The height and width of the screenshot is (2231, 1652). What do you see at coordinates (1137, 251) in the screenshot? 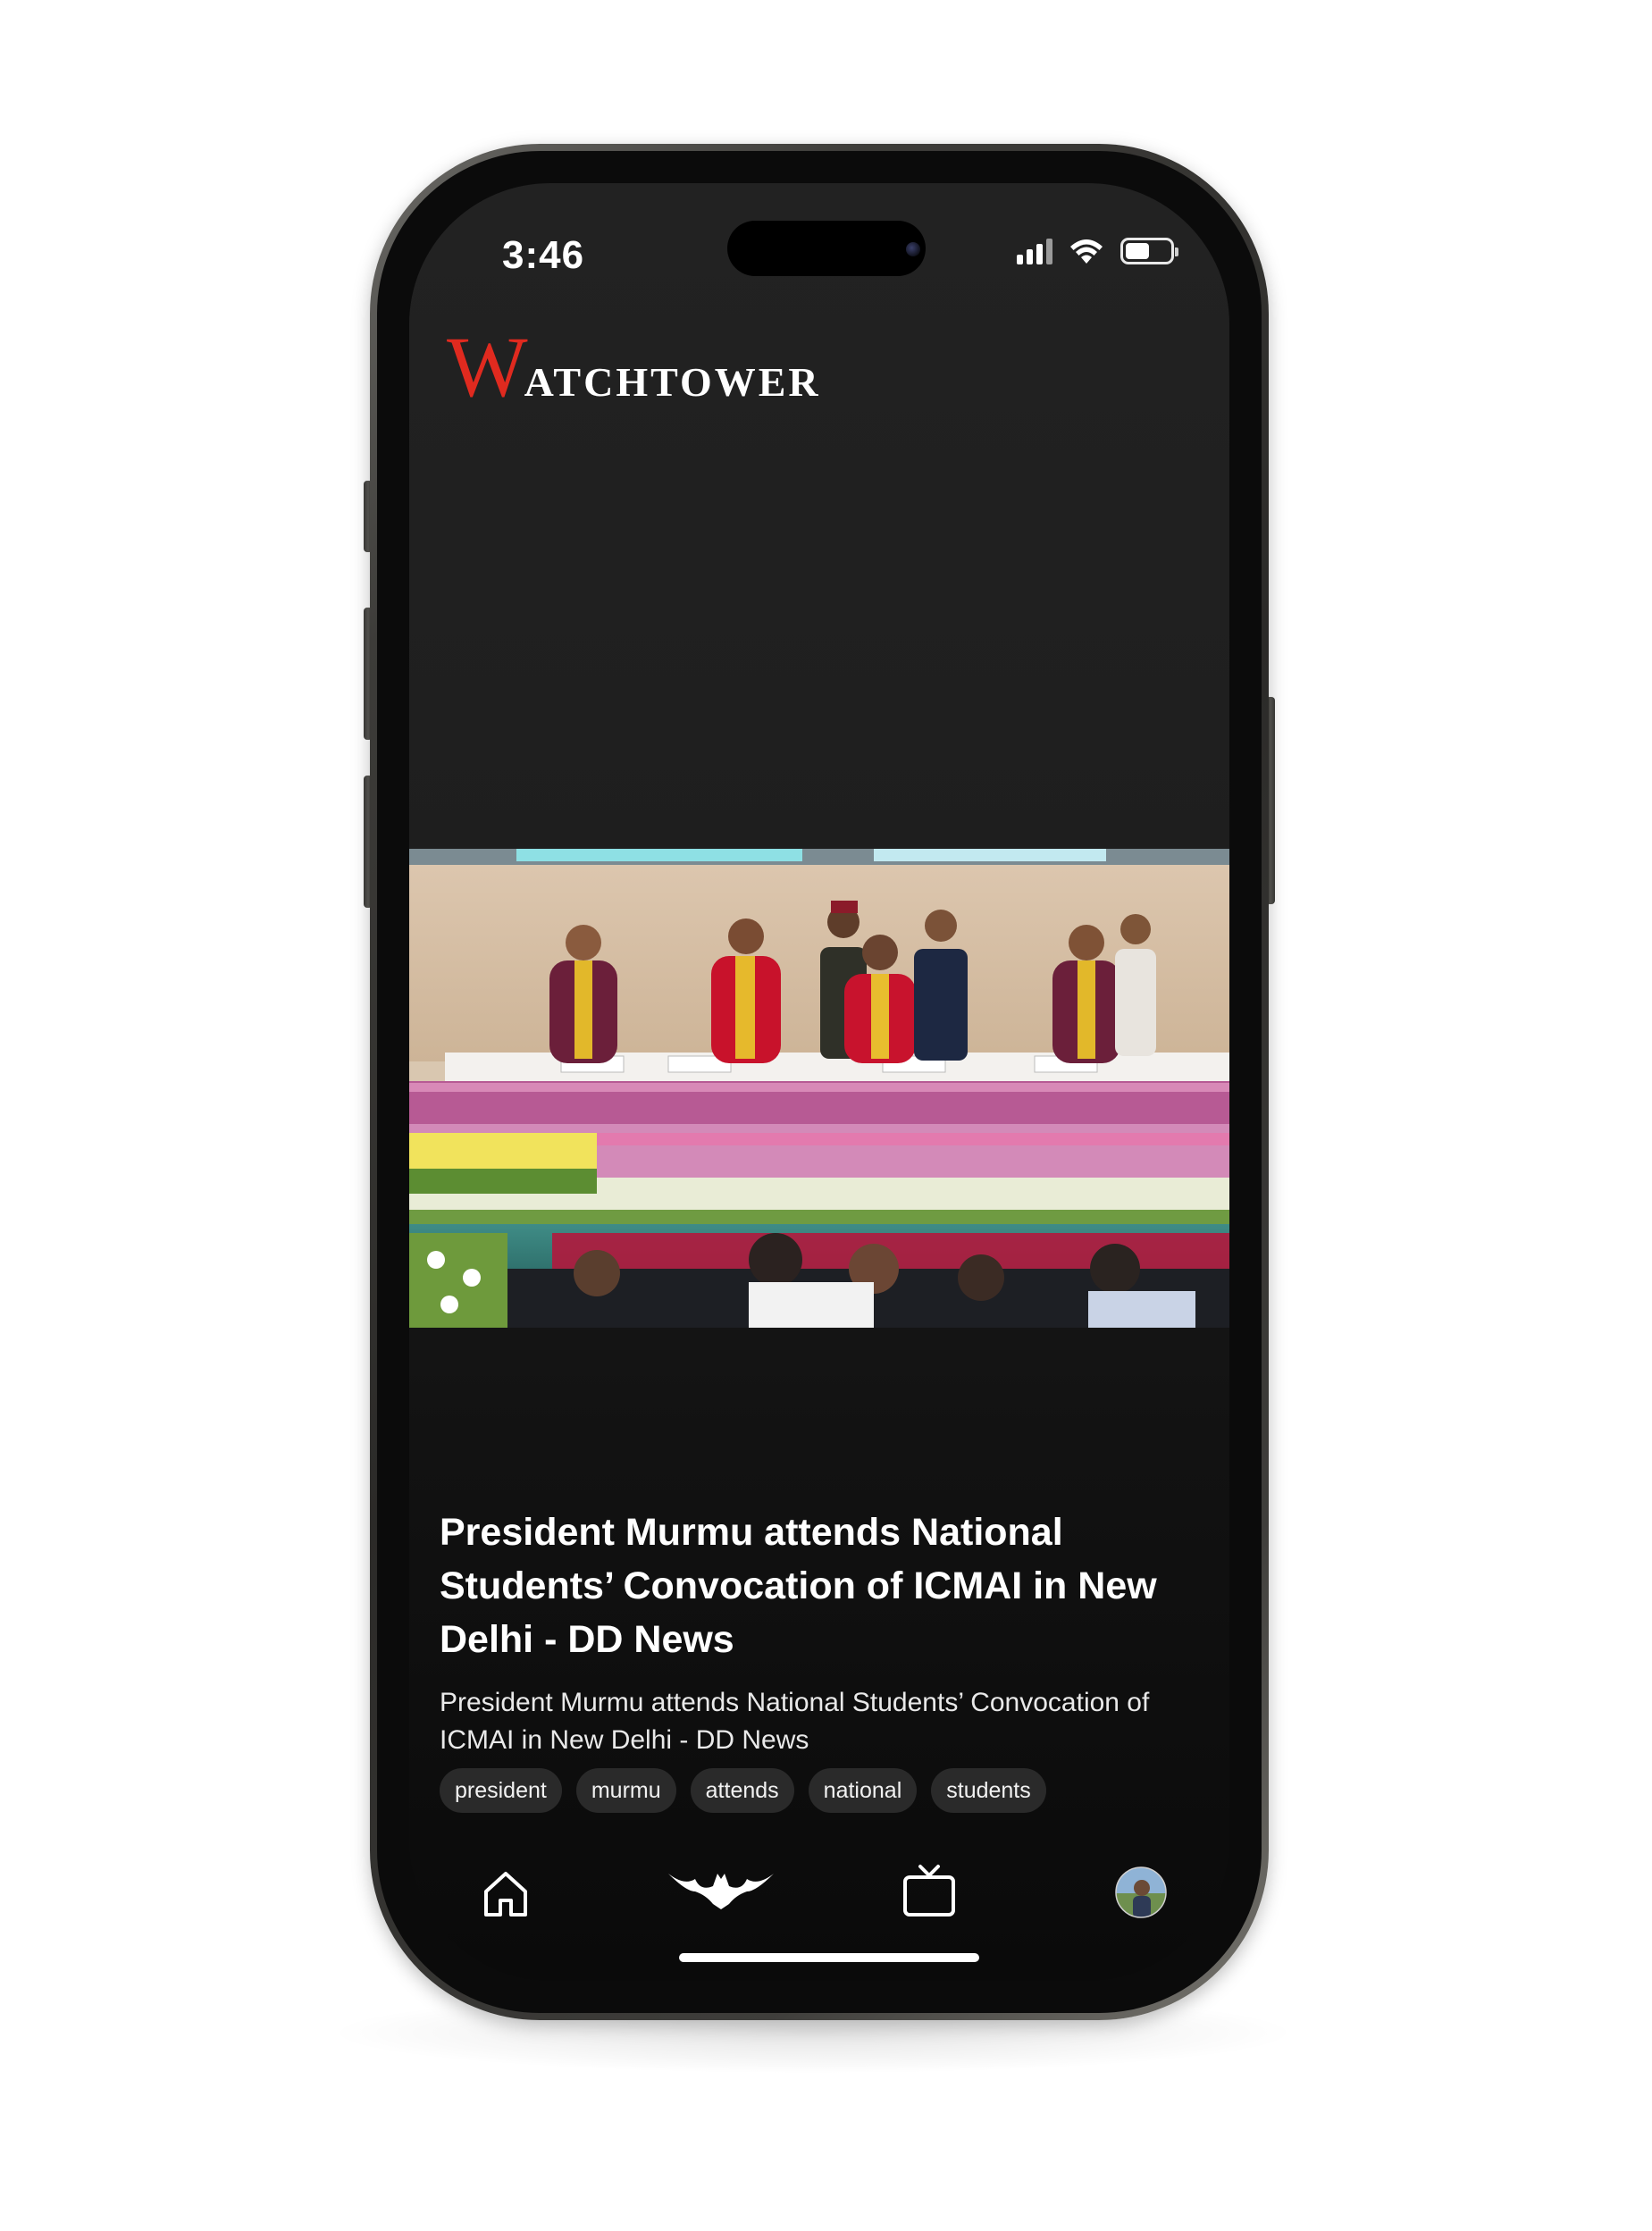
I see `battery-level-fill` at bounding box center [1137, 251].